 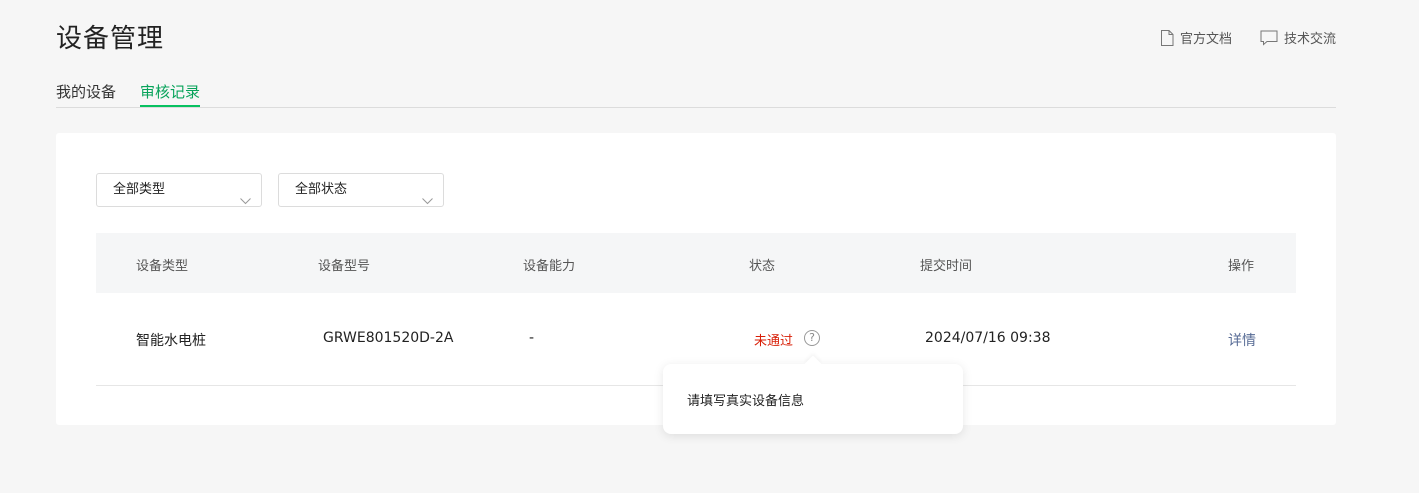 What do you see at coordinates (170, 92) in the screenshot?
I see `tab-audit-records: 审核记录` at bounding box center [170, 92].